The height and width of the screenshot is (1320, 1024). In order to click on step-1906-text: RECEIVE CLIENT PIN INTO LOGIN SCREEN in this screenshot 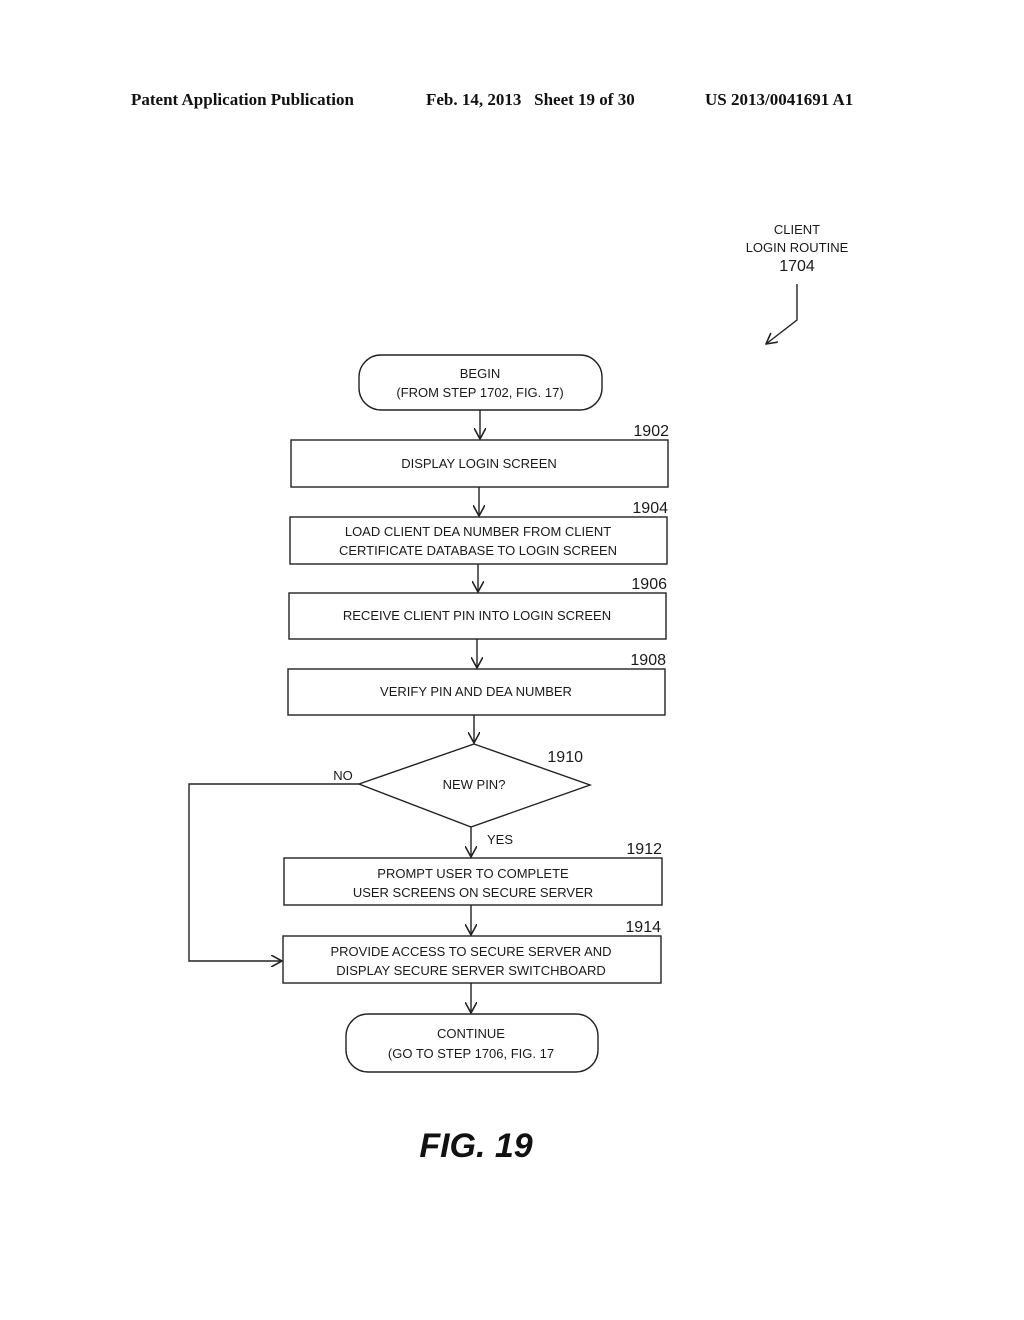, I will do `click(477, 615)`.